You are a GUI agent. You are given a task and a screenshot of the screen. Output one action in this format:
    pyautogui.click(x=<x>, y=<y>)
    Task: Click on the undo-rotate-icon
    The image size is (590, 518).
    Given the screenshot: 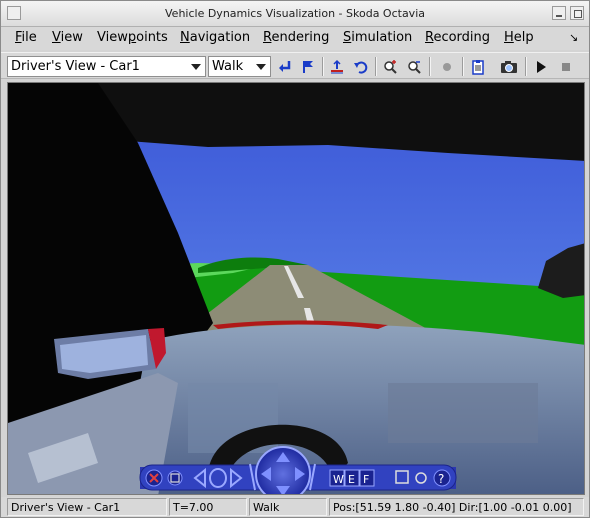 What is the action you would take?
    pyautogui.click(x=361, y=66)
    